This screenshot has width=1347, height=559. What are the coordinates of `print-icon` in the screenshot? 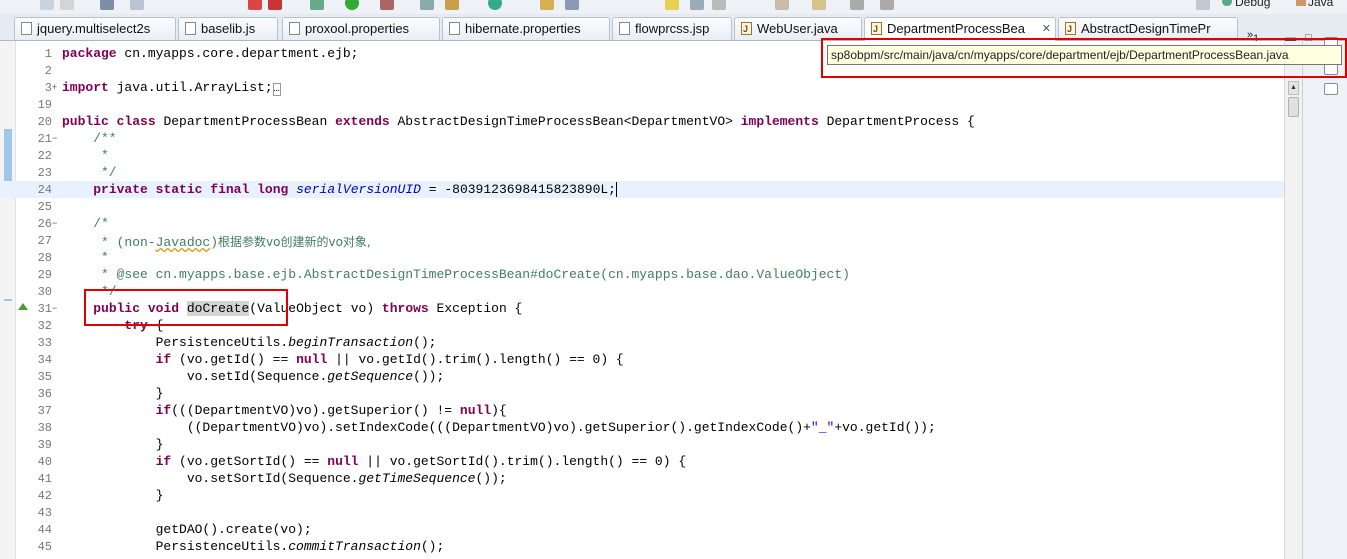 It's located at (67, 5).